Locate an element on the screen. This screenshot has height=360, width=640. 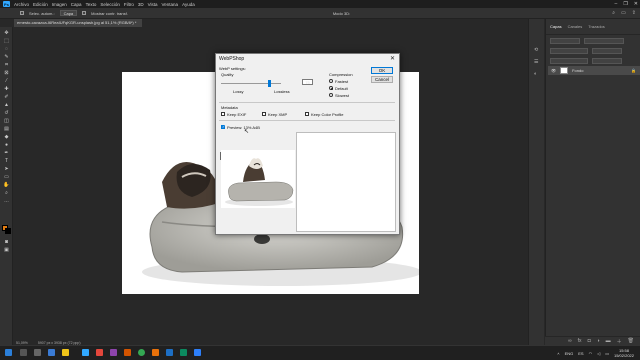
layer-filter-icons is located at coordinates (604, 41).